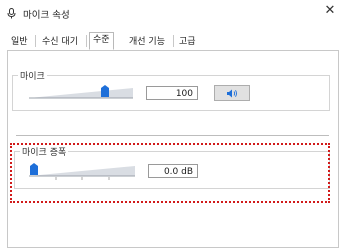  Describe the element at coordinates (147, 42) in the screenshot. I see `tab-enhancements: 개선 기능` at that location.